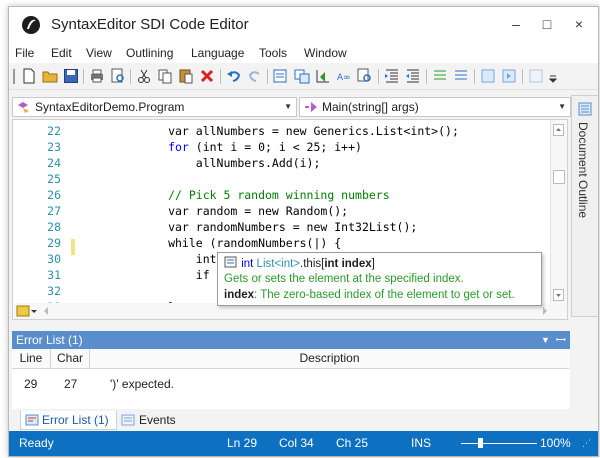  I want to click on method-icon, so click(311, 107).